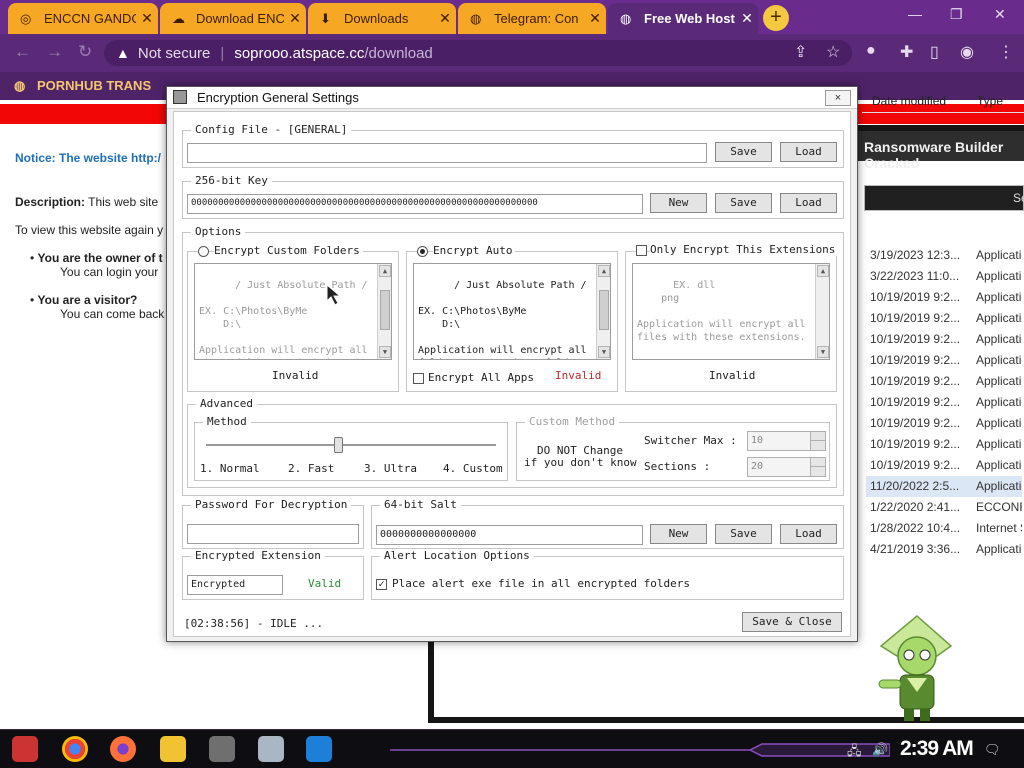  What do you see at coordinates (786, 467) in the screenshot?
I see `sections-spinner: 20` at bounding box center [786, 467].